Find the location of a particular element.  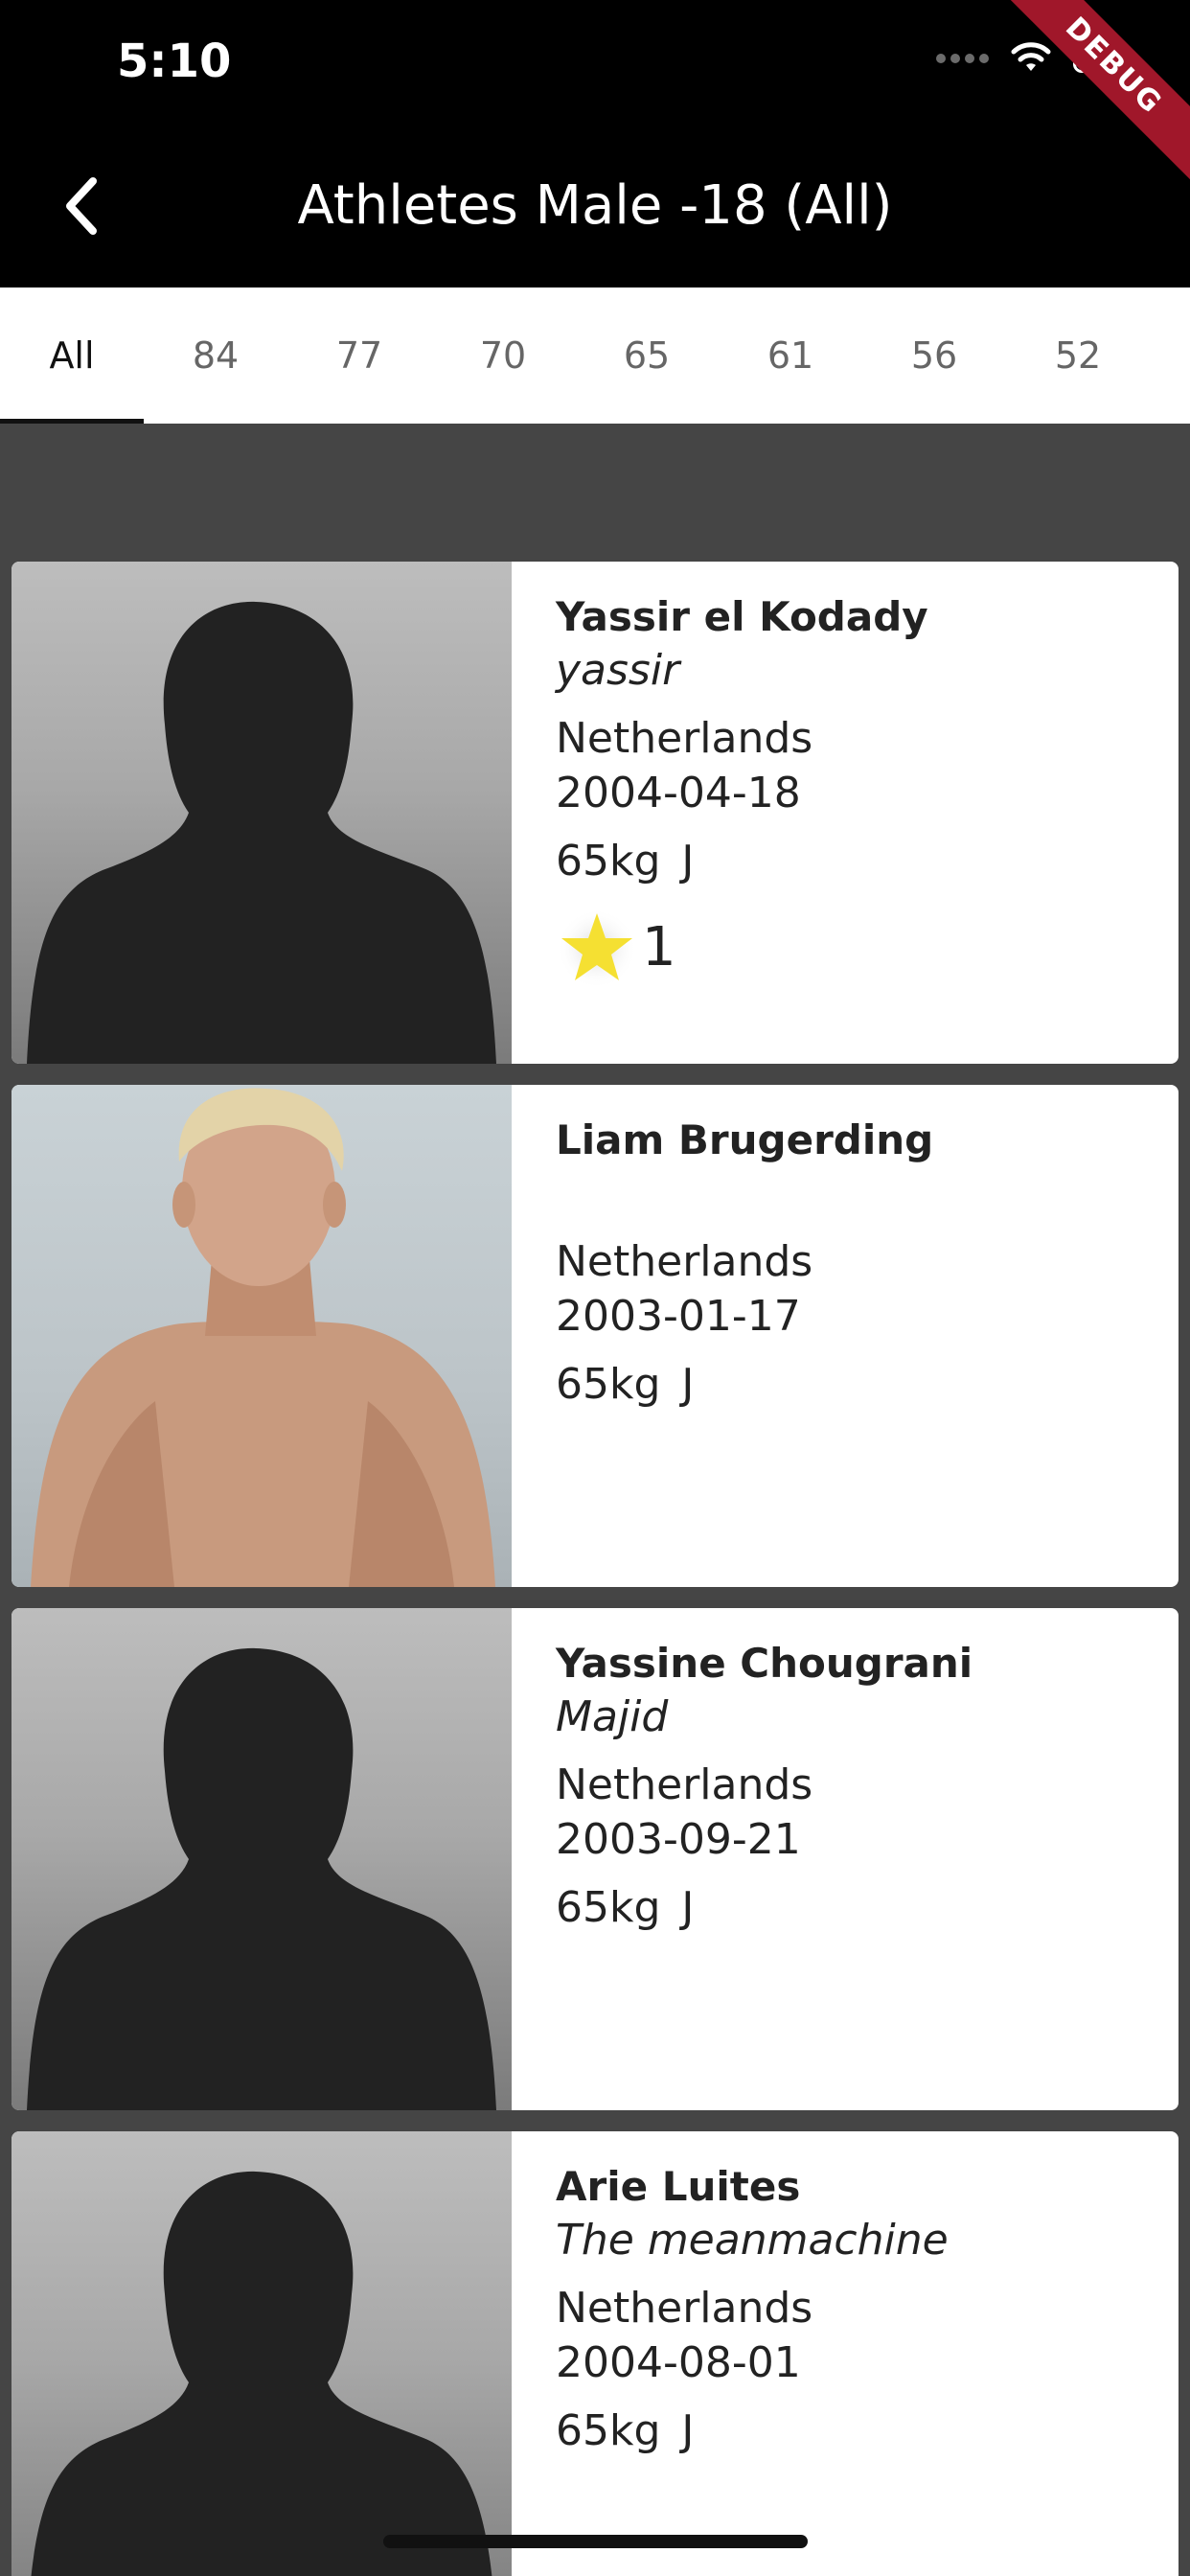

athlete-dob: 2004-04-18 is located at coordinates (679, 793).